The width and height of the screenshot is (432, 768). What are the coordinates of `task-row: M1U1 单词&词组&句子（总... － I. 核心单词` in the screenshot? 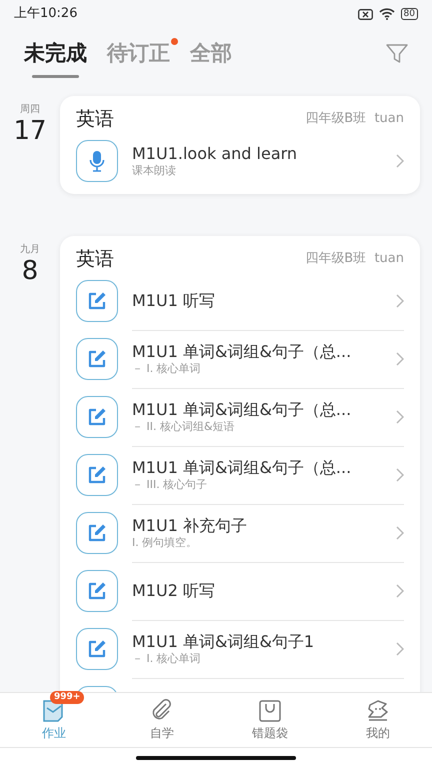 It's located at (240, 359).